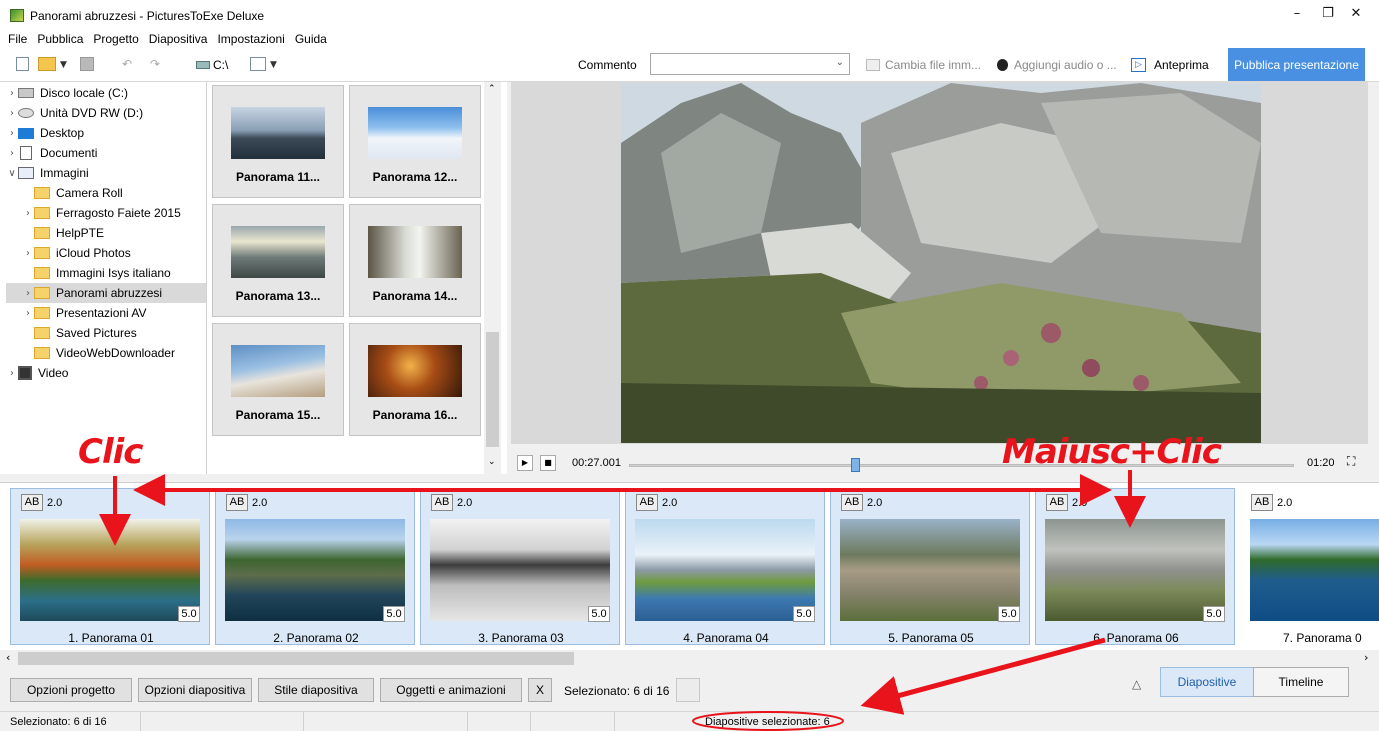 The image size is (1379, 731). What do you see at coordinates (110, 566) in the screenshot?
I see `slide-item: AB 2.0 5.0 1. Panorama 01` at bounding box center [110, 566].